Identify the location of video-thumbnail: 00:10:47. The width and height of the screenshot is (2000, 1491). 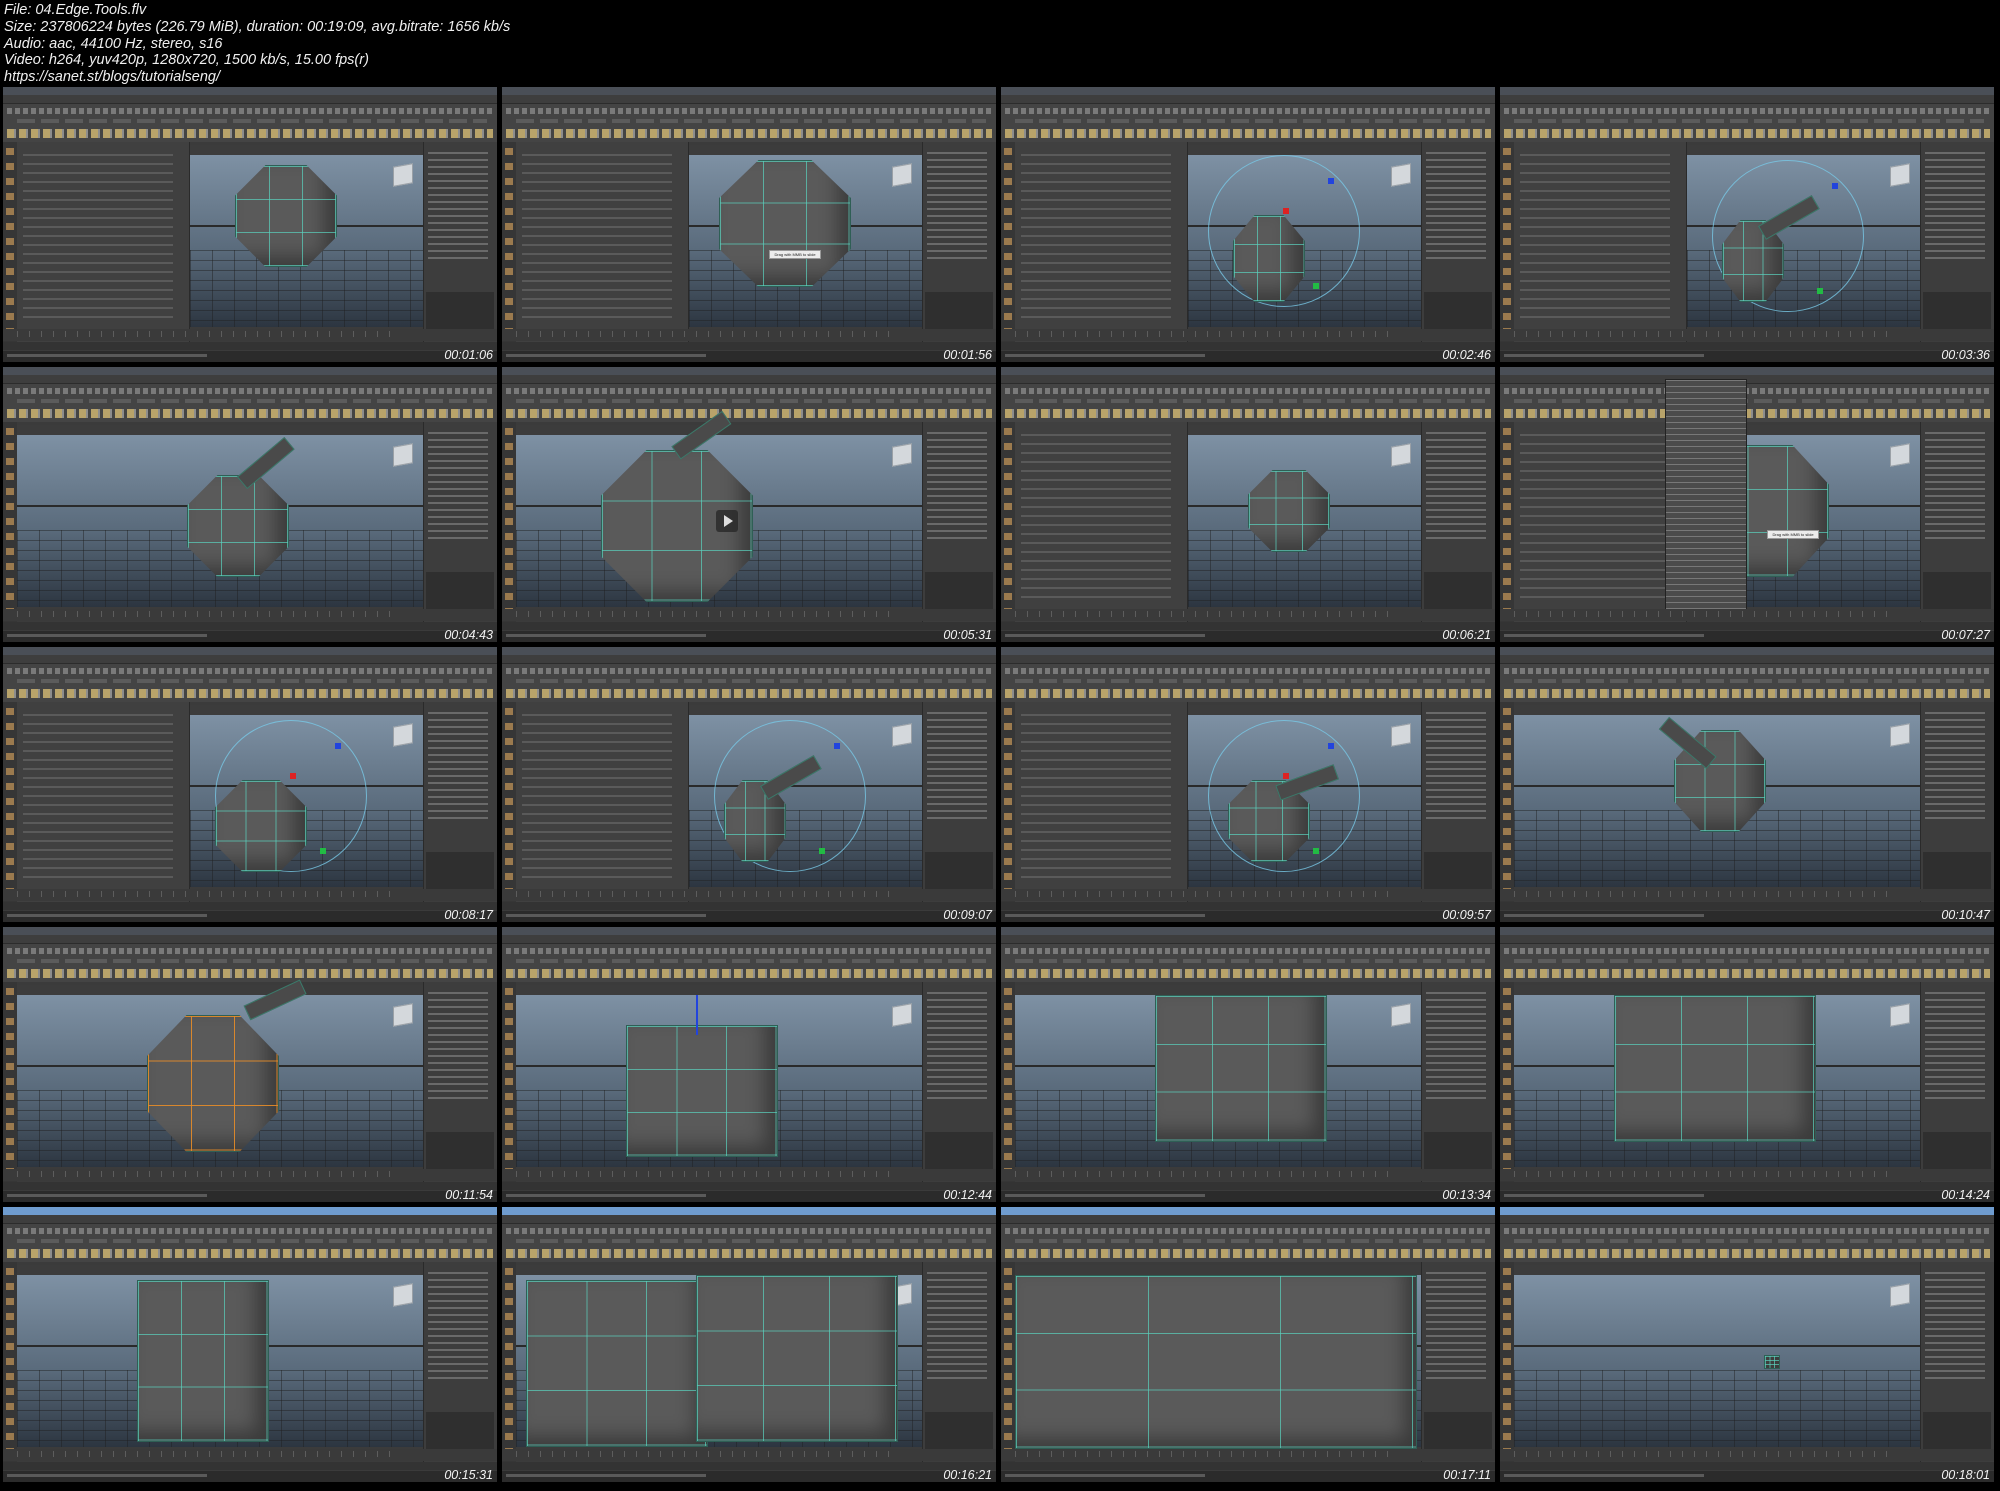
(1747, 784).